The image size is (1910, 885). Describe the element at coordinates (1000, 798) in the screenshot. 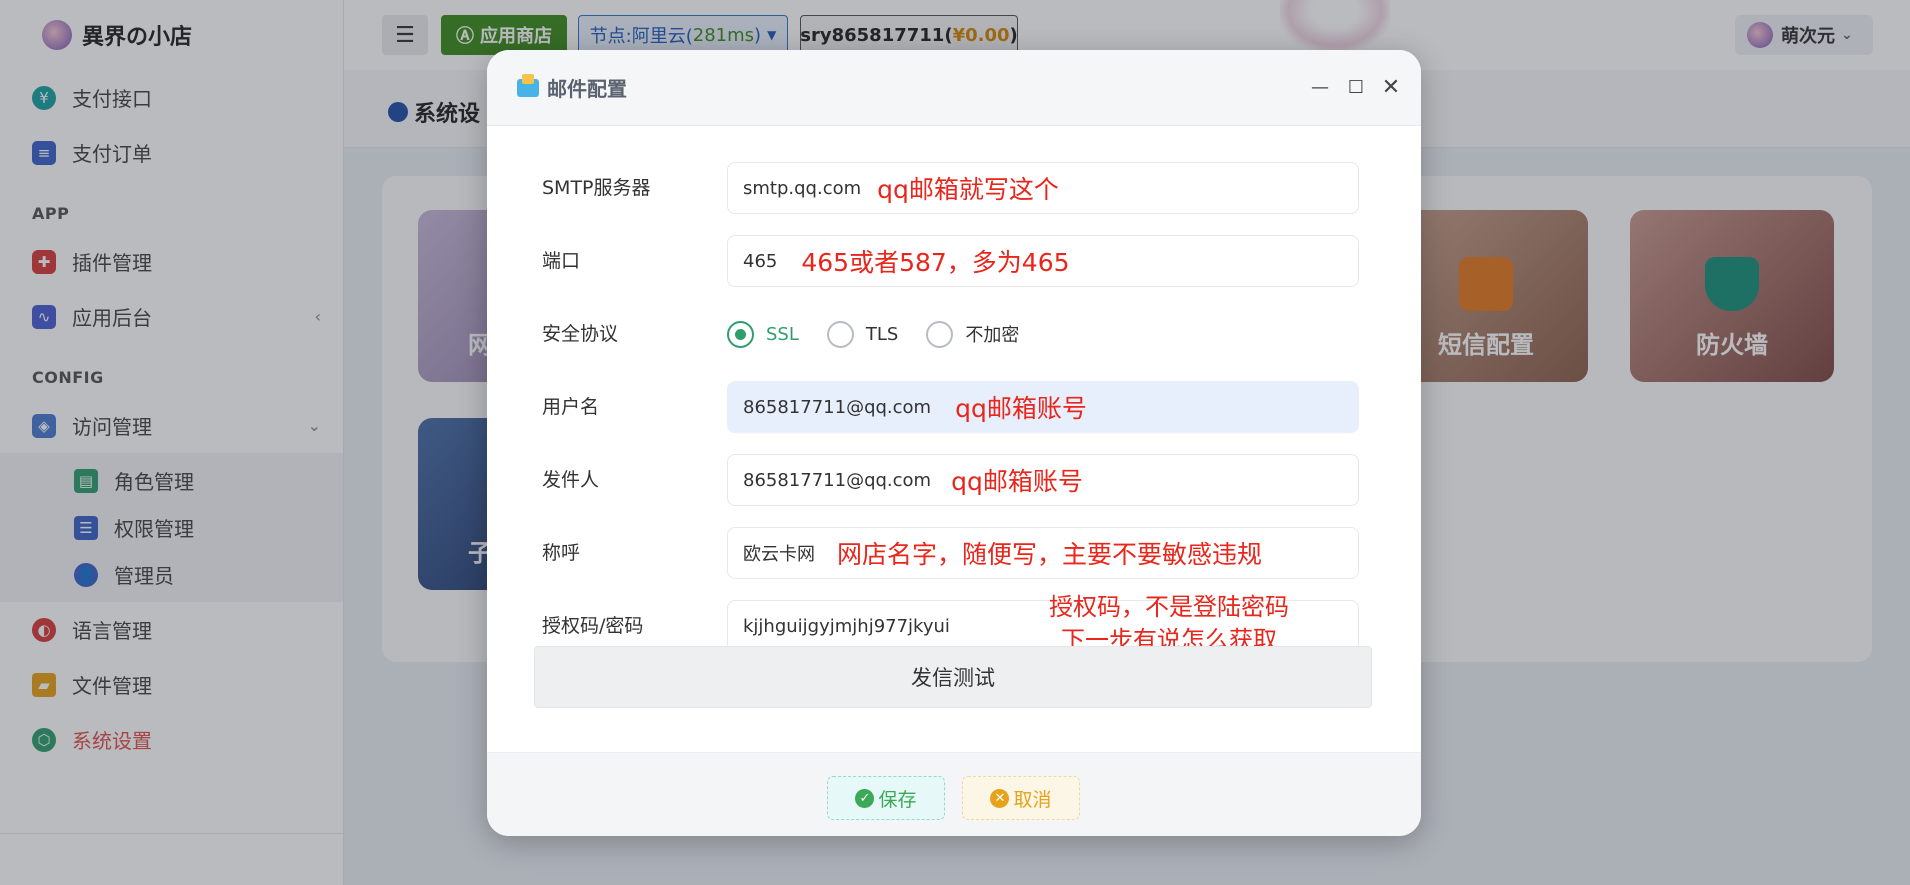

I see `close-circle-icon: ✕` at that location.